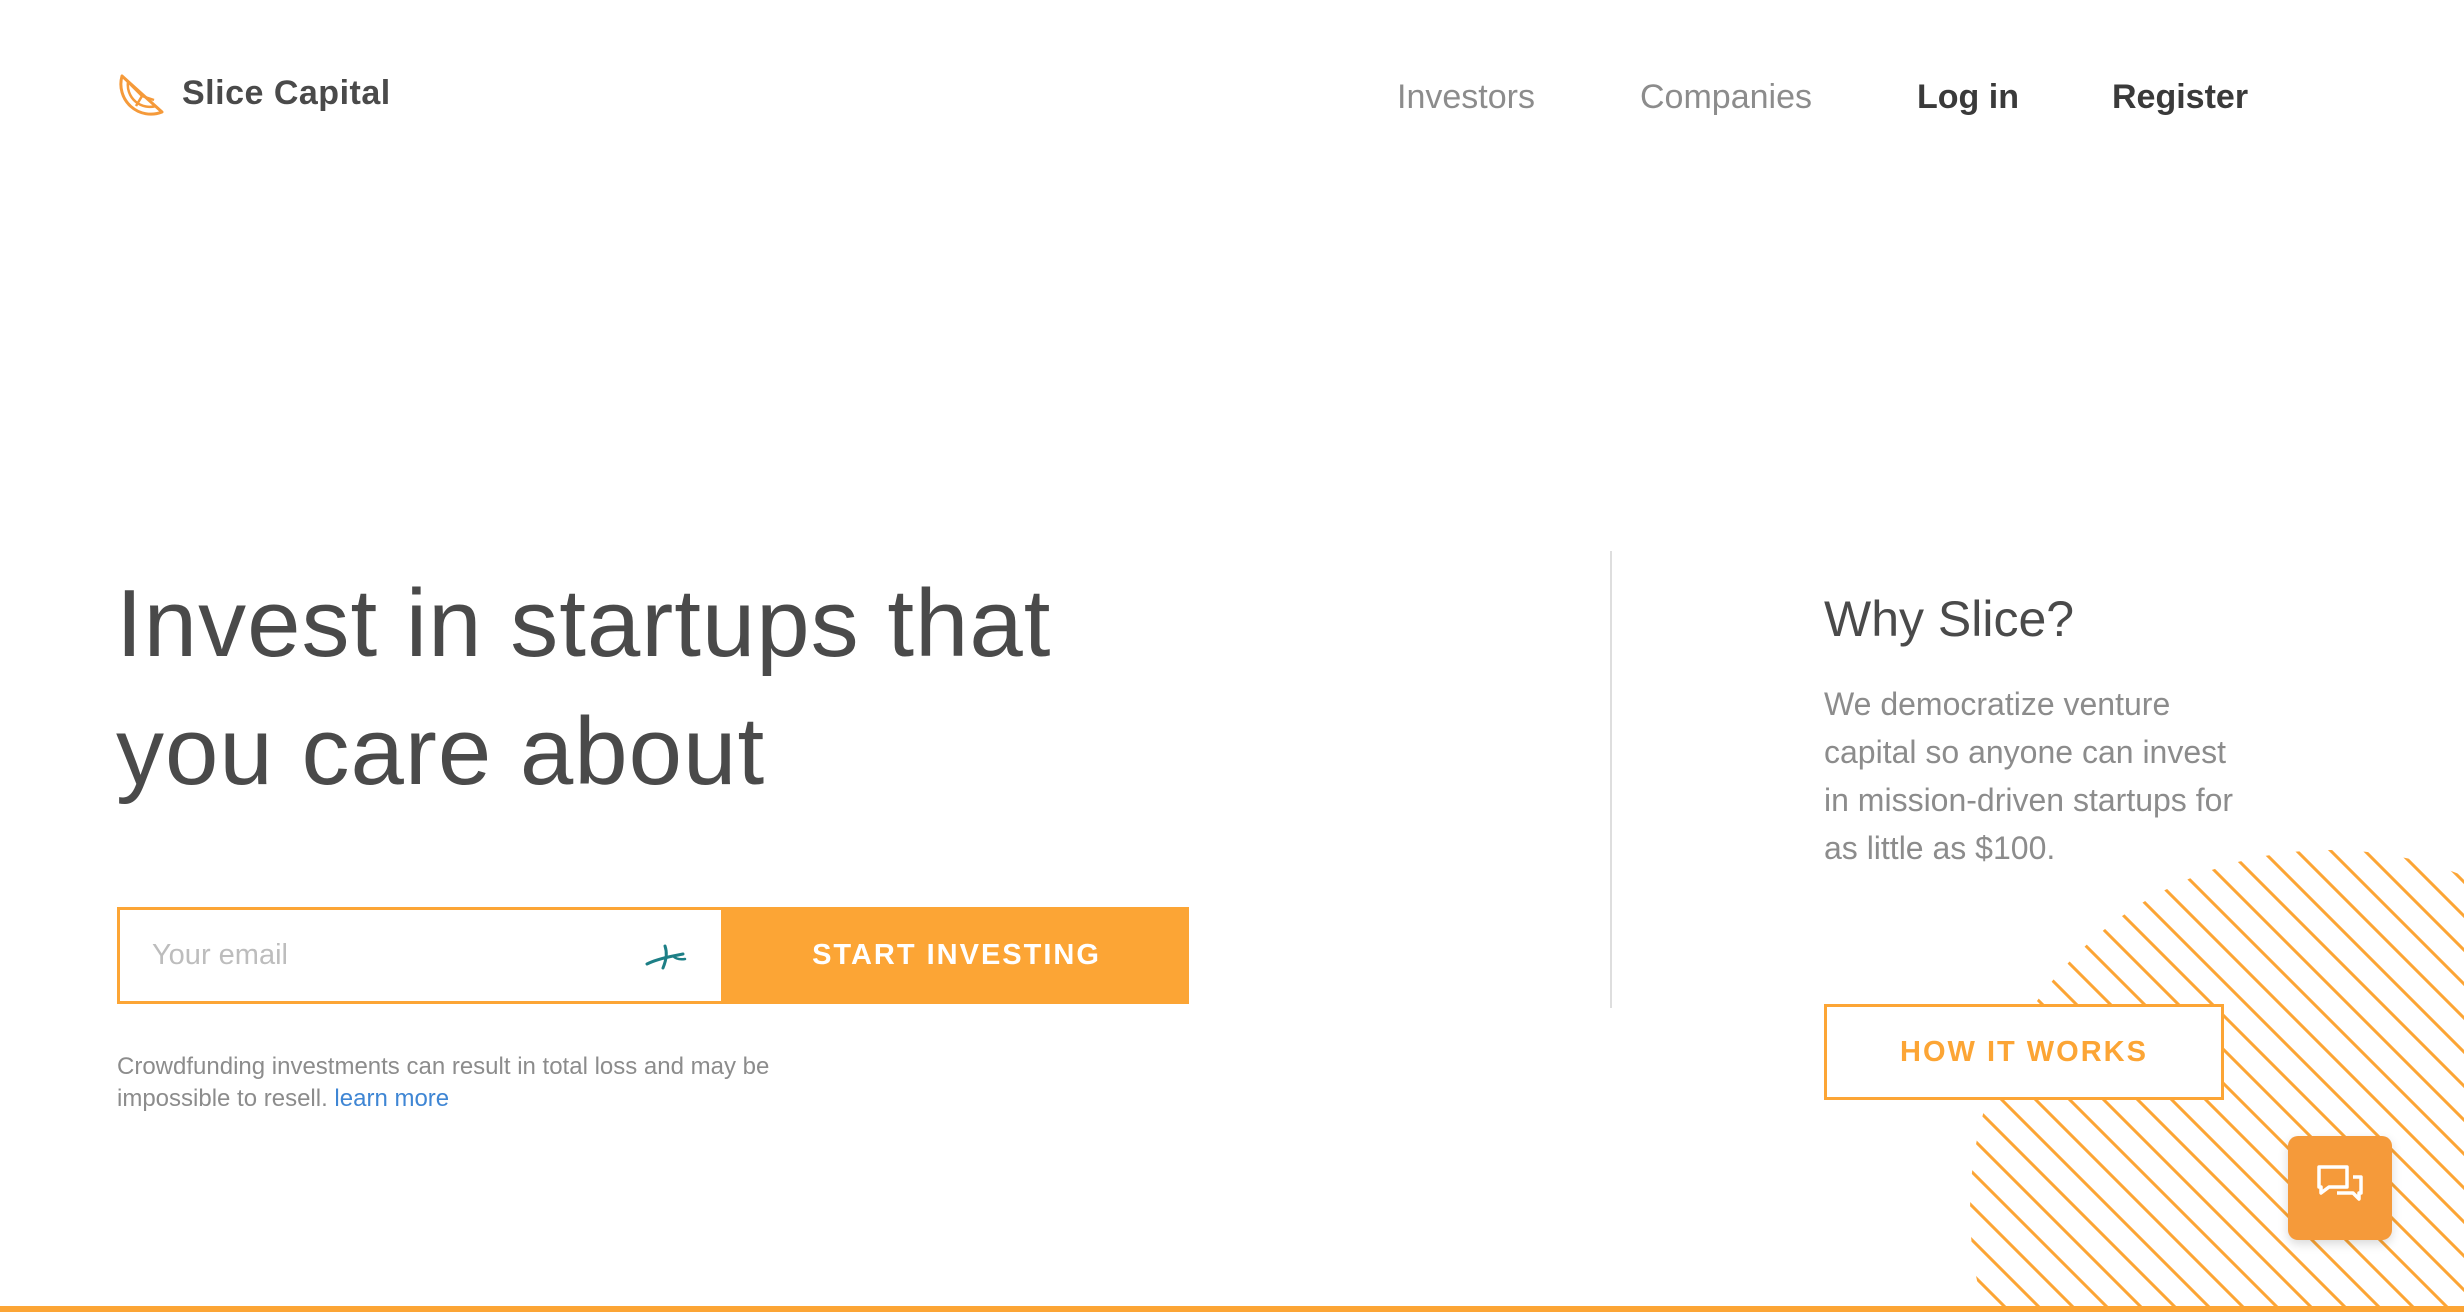 Image resolution: width=2464 pixels, height=1312 pixels. I want to click on chat-button, so click(2340, 1188).